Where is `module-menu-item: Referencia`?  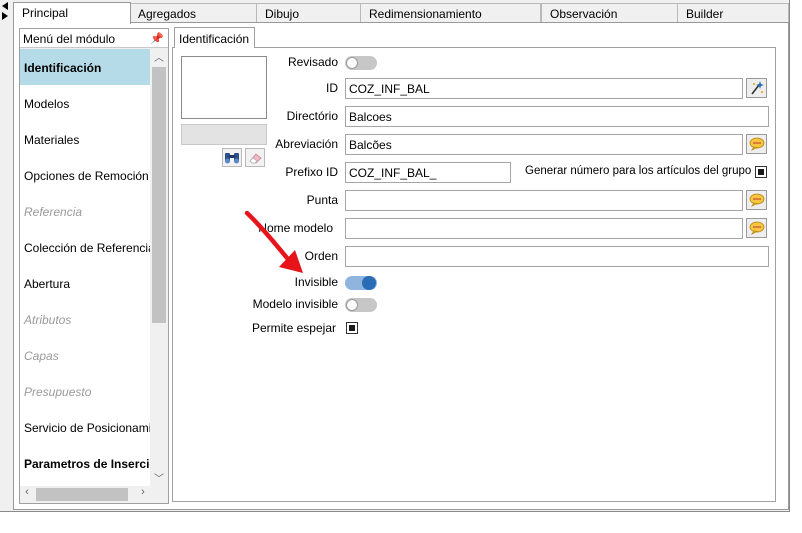
module-menu-item: Referencia is located at coordinates (85, 211).